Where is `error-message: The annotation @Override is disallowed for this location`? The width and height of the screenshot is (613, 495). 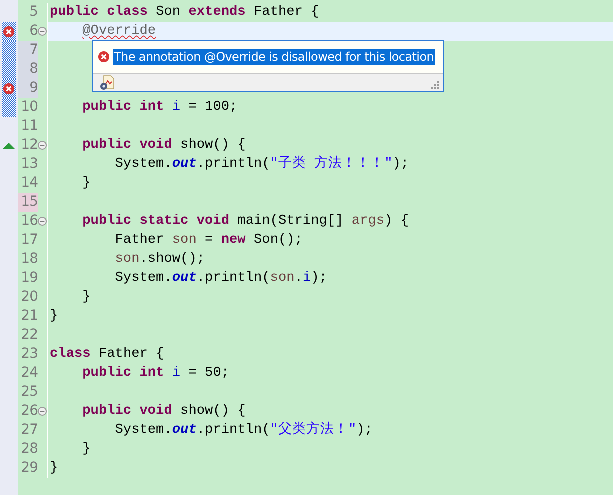
error-message: The annotation @Override is disallowed for this location is located at coordinates (274, 57).